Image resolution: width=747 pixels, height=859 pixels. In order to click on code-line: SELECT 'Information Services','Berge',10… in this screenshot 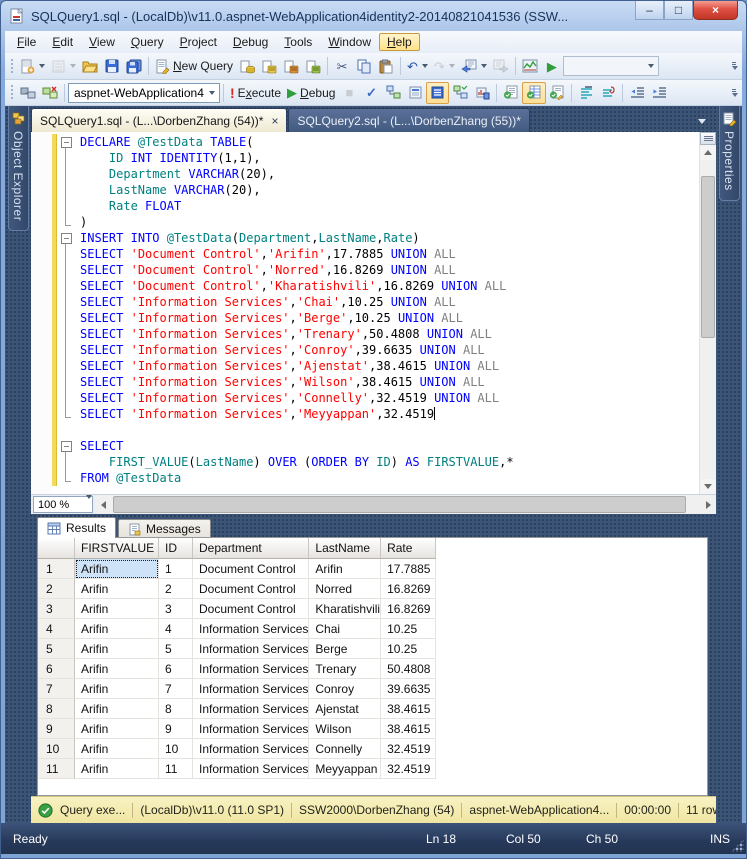, I will do `click(389, 318)`.